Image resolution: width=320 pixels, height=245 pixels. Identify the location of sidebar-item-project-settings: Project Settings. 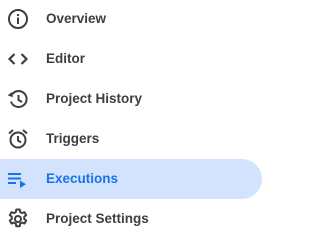
(131, 219).